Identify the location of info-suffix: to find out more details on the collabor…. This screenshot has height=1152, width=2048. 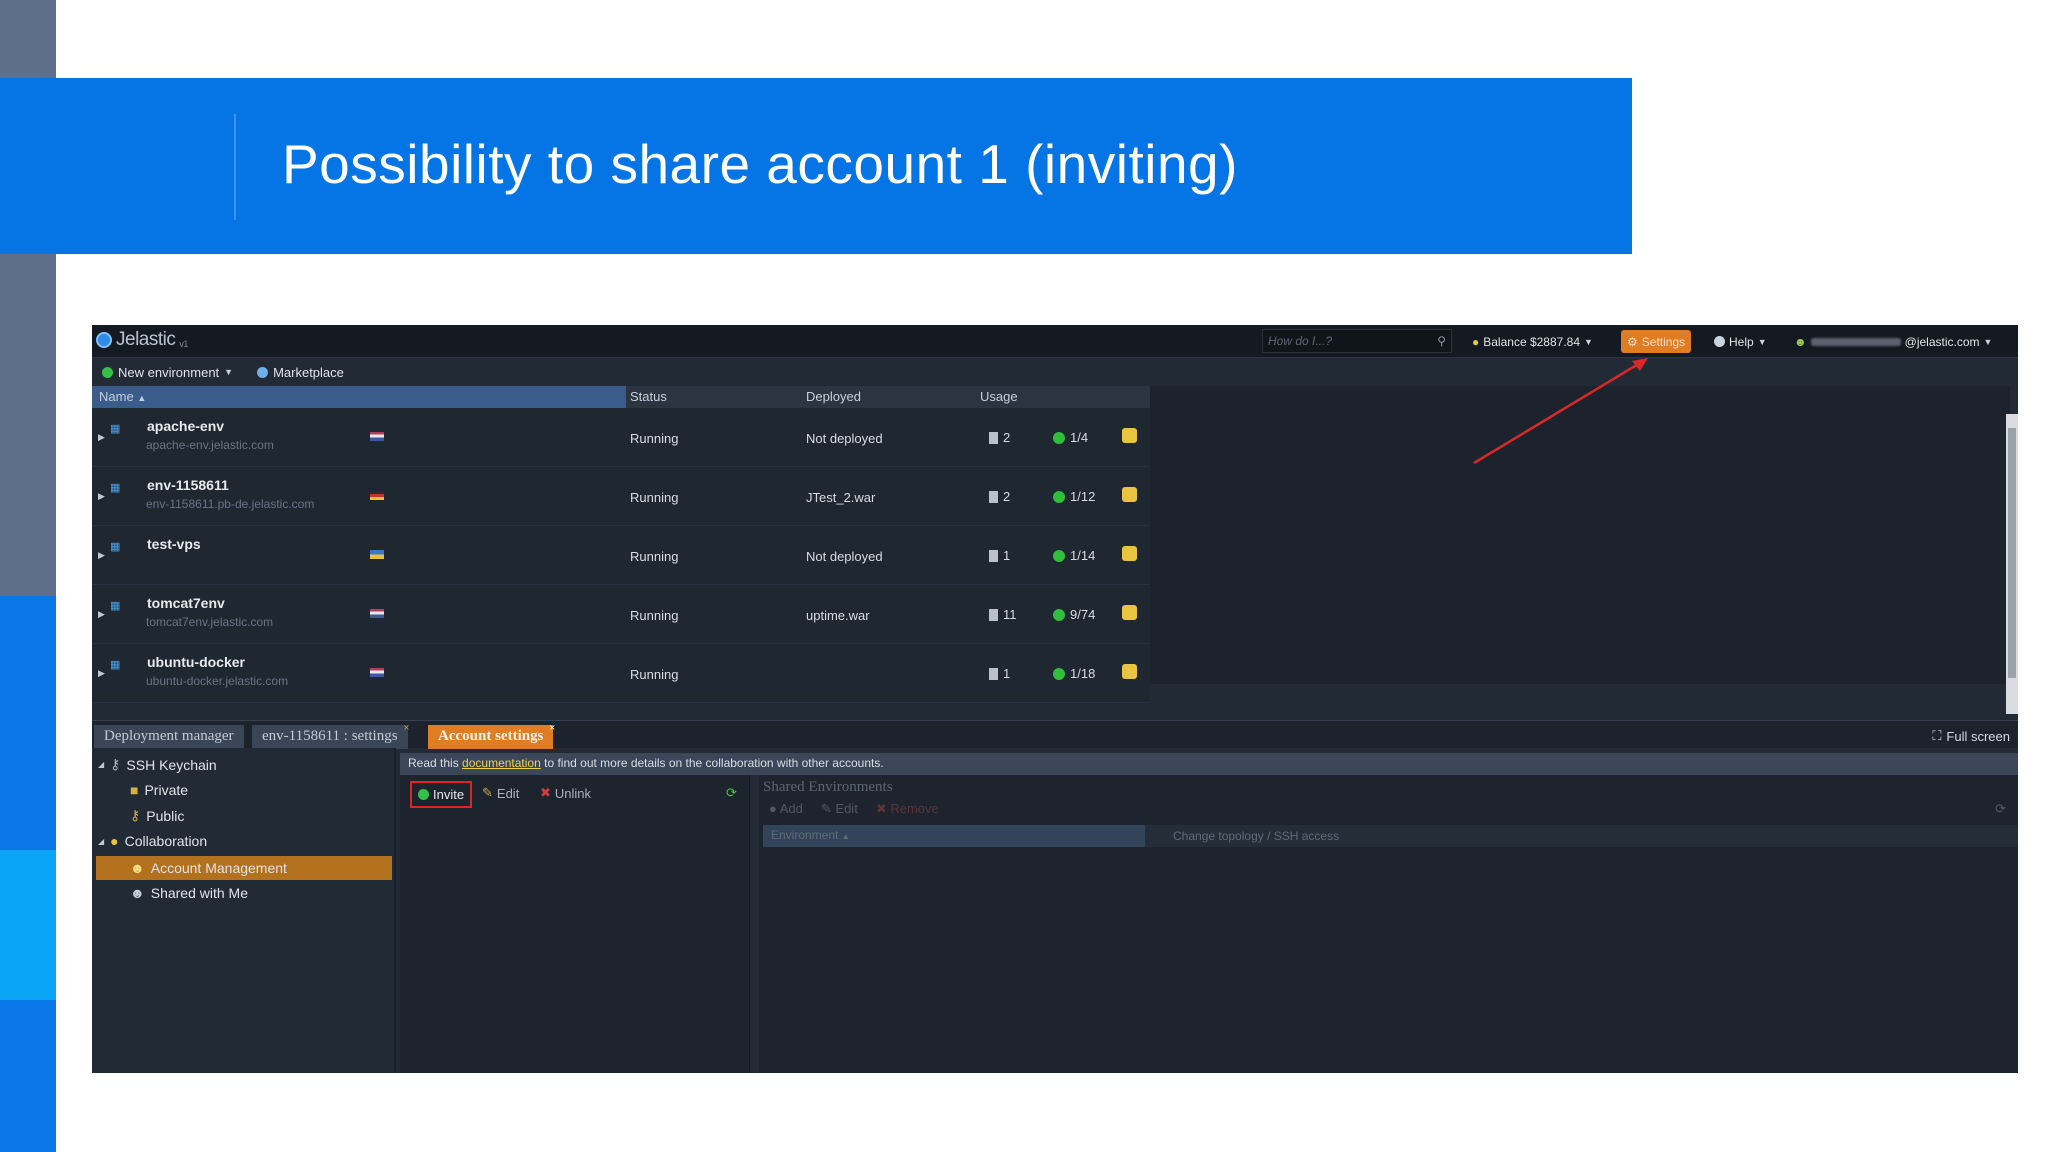
(714, 763).